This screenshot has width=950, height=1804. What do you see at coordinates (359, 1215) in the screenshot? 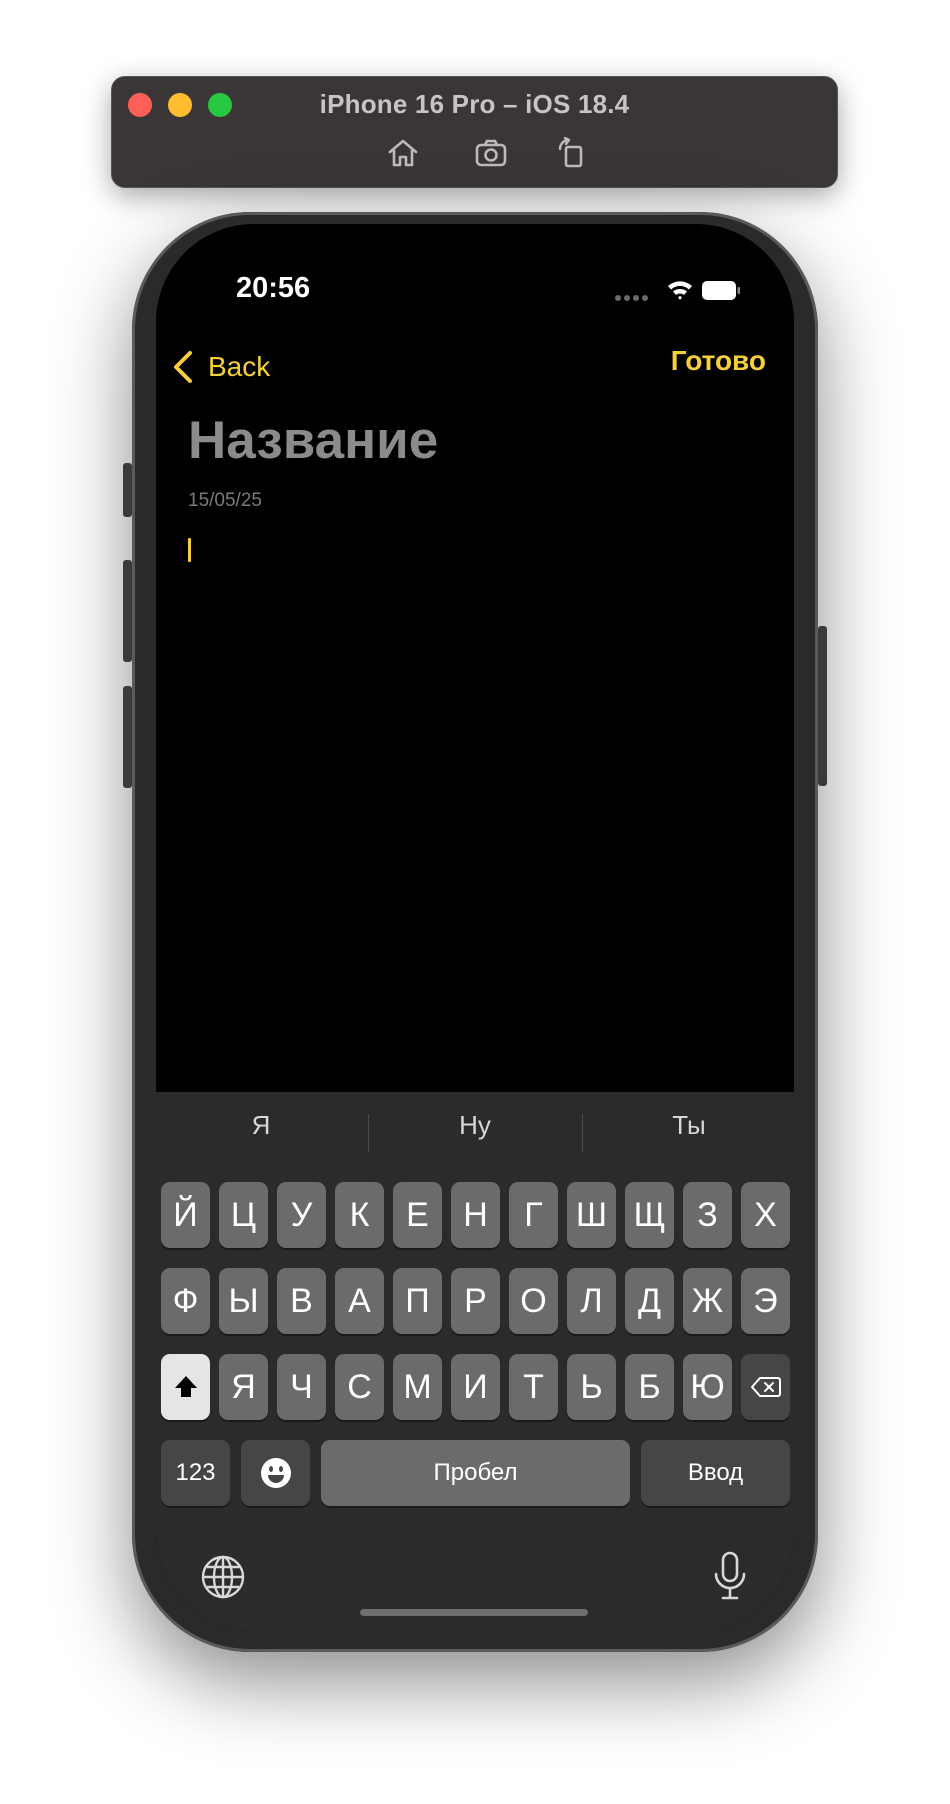
I see `key-letter: К` at bounding box center [359, 1215].